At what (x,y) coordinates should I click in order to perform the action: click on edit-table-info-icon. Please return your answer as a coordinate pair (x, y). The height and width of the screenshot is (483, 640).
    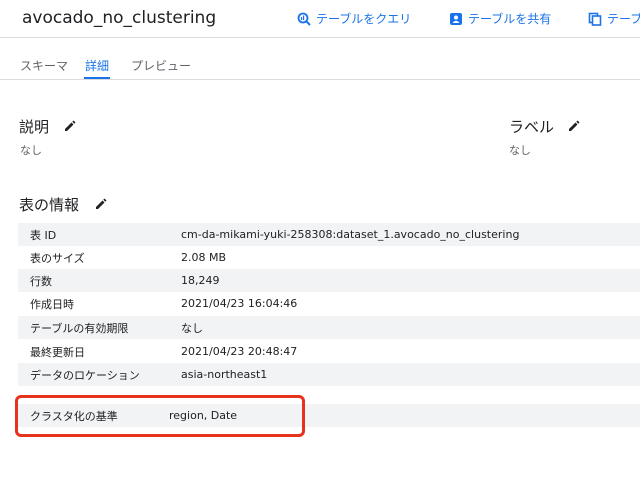
    Looking at the image, I should click on (101, 204).